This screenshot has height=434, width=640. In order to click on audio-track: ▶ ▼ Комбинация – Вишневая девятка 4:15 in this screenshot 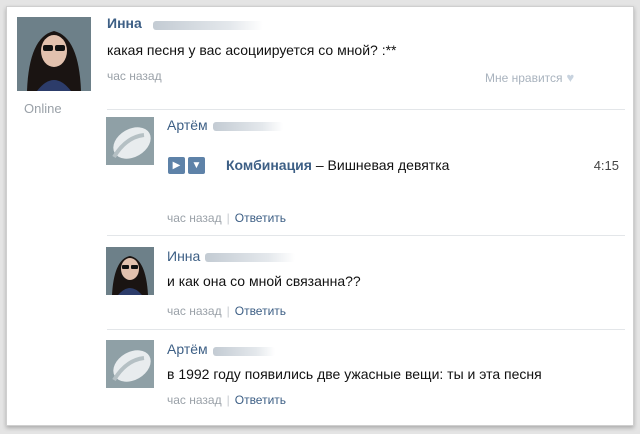, I will do `click(395, 166)`.